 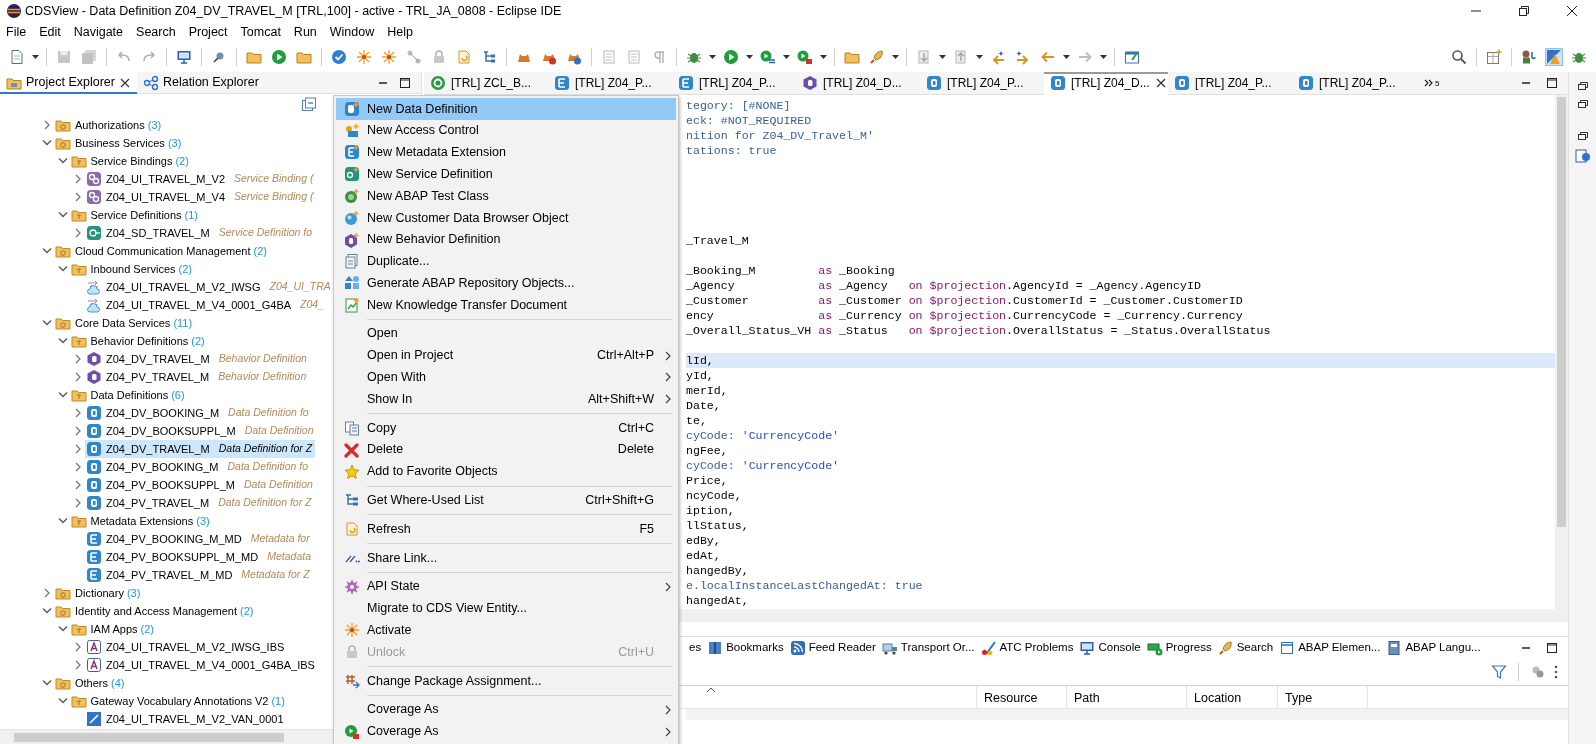 I want to click on menu-item: Help, so click(x=400, y=32).